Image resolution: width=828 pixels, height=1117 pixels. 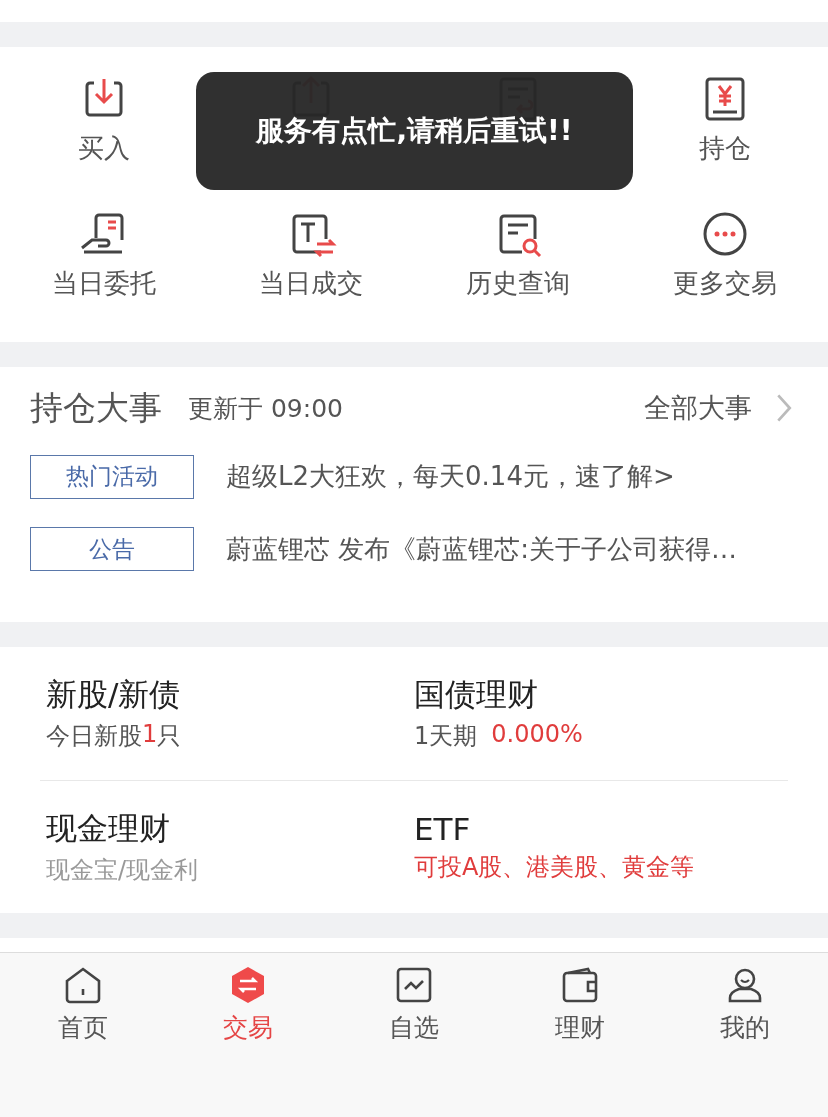 I want to click on subtitle-text: 1天期, so click(x=446, y=737).